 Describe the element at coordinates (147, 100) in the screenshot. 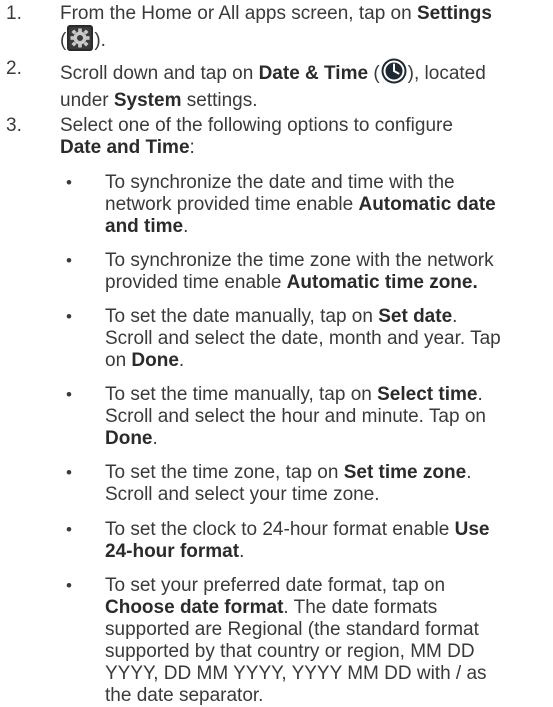

I see `system-label: System` at that location.